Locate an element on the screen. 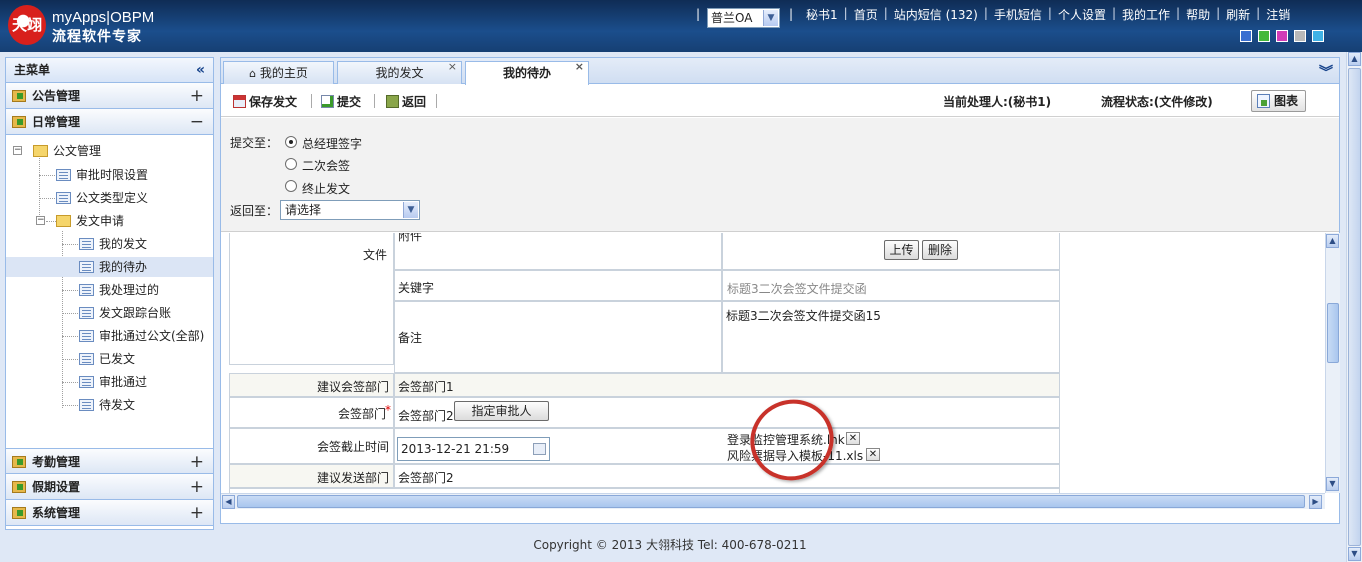 This screenshot has width=1362, height=562. current-handler: 当前处理人:(秘书1) is located at coordinates (997, 102).